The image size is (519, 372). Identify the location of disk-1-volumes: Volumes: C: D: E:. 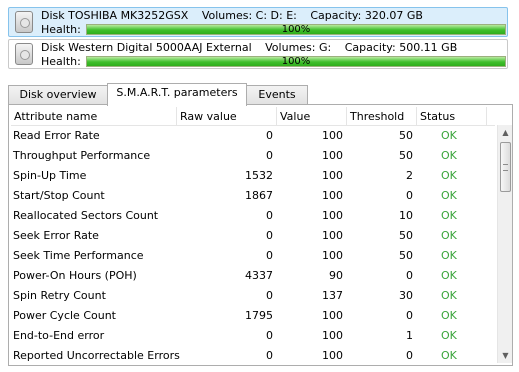
(249, 15).